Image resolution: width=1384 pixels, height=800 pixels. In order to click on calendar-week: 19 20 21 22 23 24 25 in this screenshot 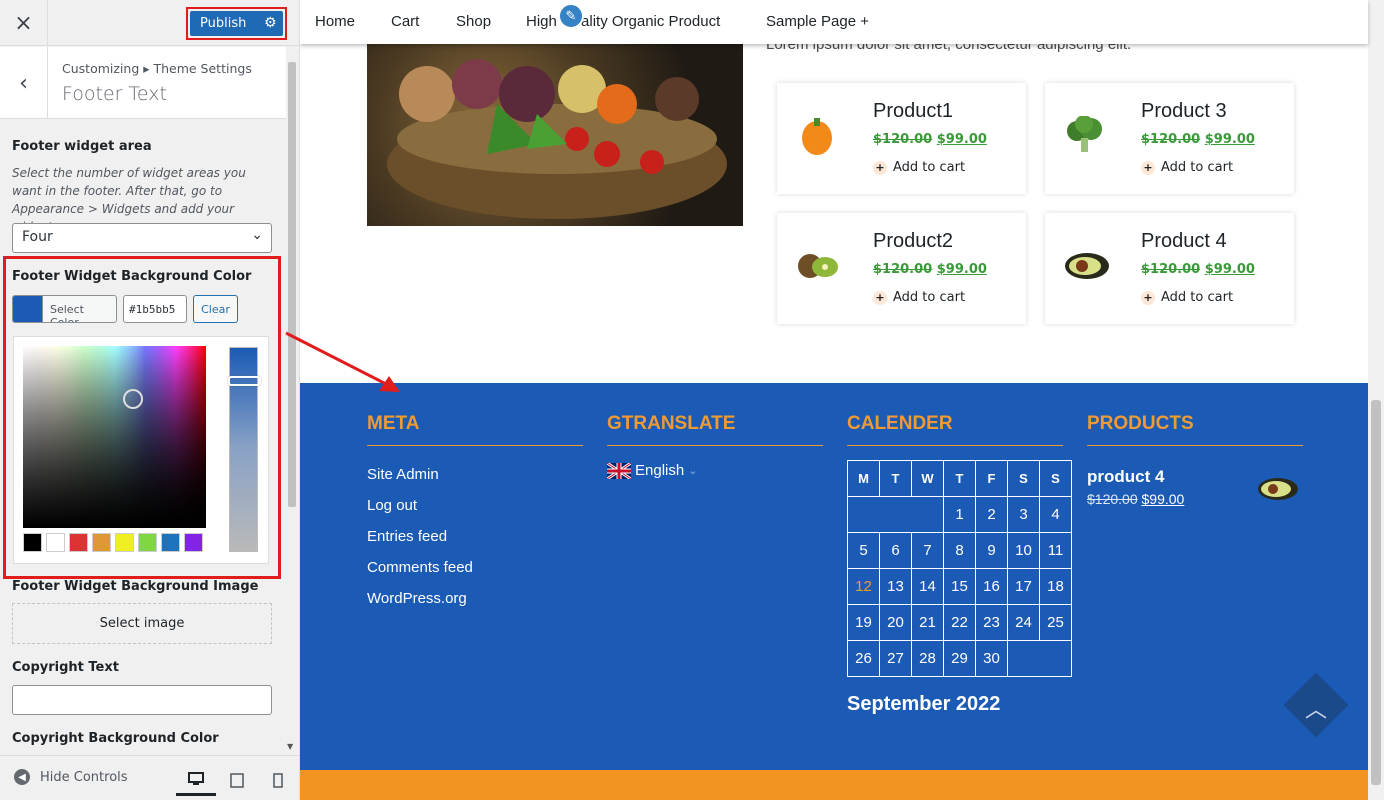, I will do `click(959, 622)`.